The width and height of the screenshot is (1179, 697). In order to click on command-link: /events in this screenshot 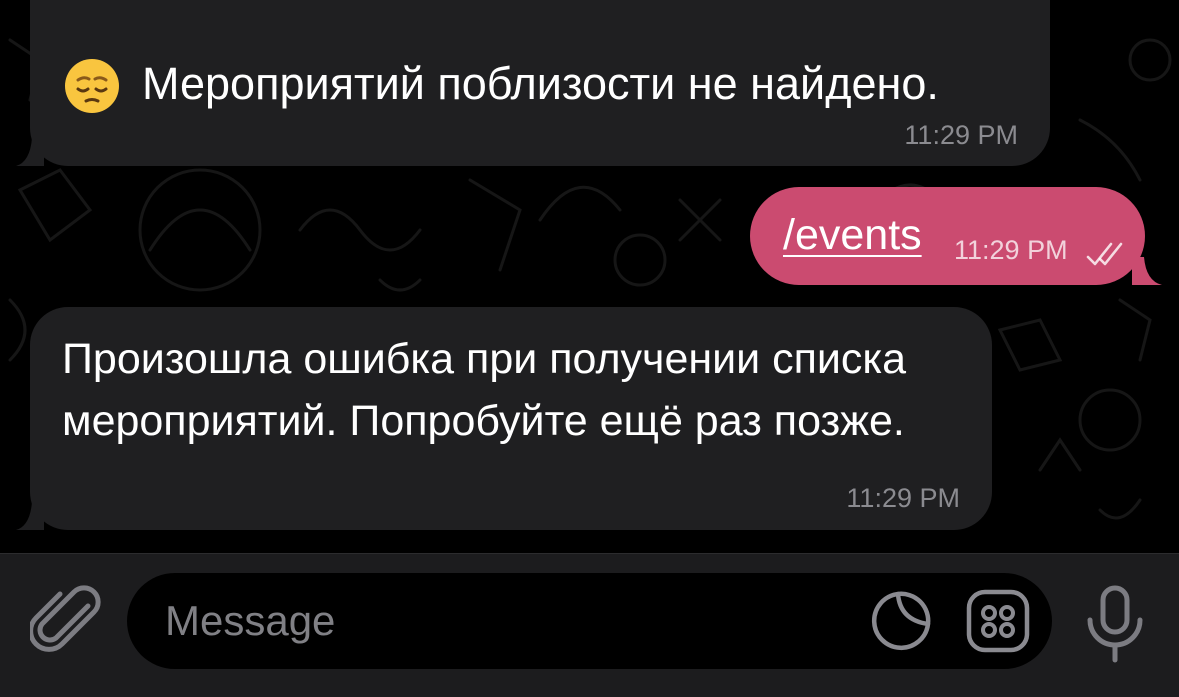, I will do `click(852, 235)`.